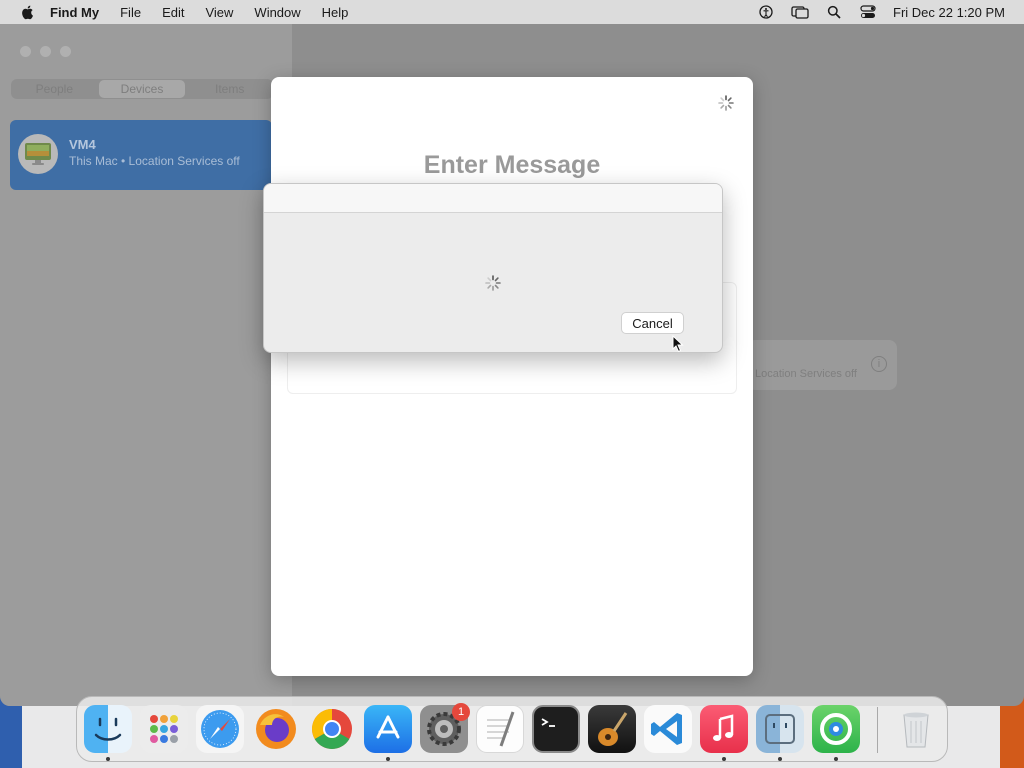  Describe the element at coordinates (54, 89) in the screenshot. I see `tab-people: People` at that location.